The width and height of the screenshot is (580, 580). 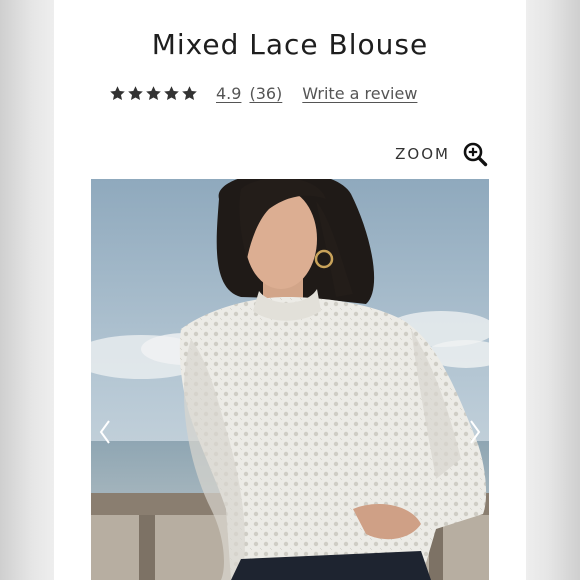 I want to click on rating-row: 4.9 (36) Write a review, so click(x=263, y=93).